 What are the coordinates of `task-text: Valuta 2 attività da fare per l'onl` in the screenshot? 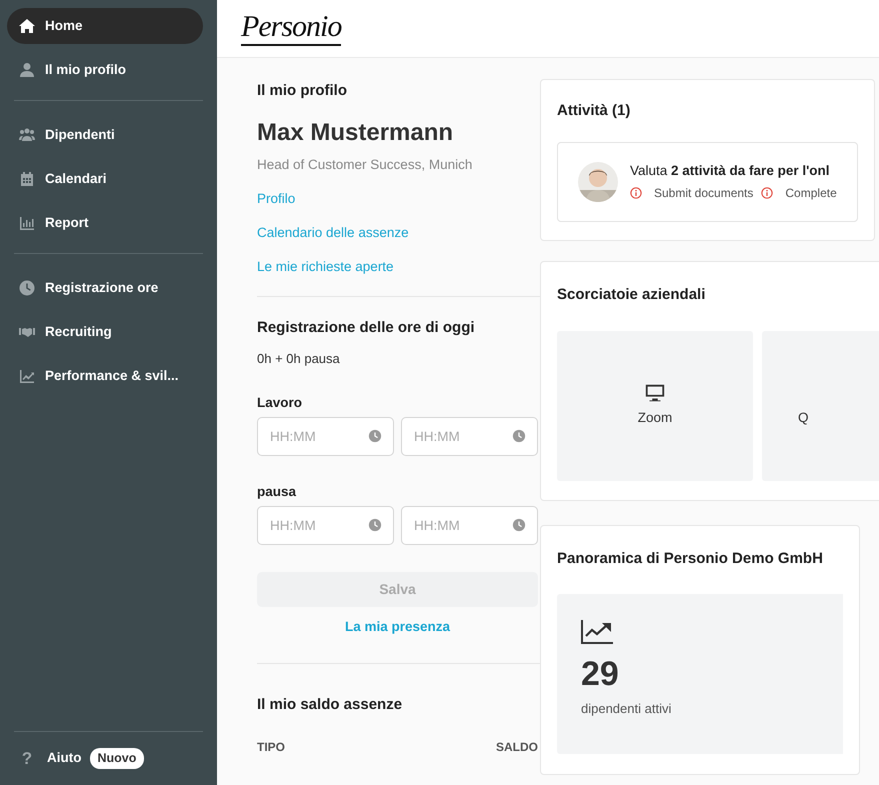 It's located at (730, 171).